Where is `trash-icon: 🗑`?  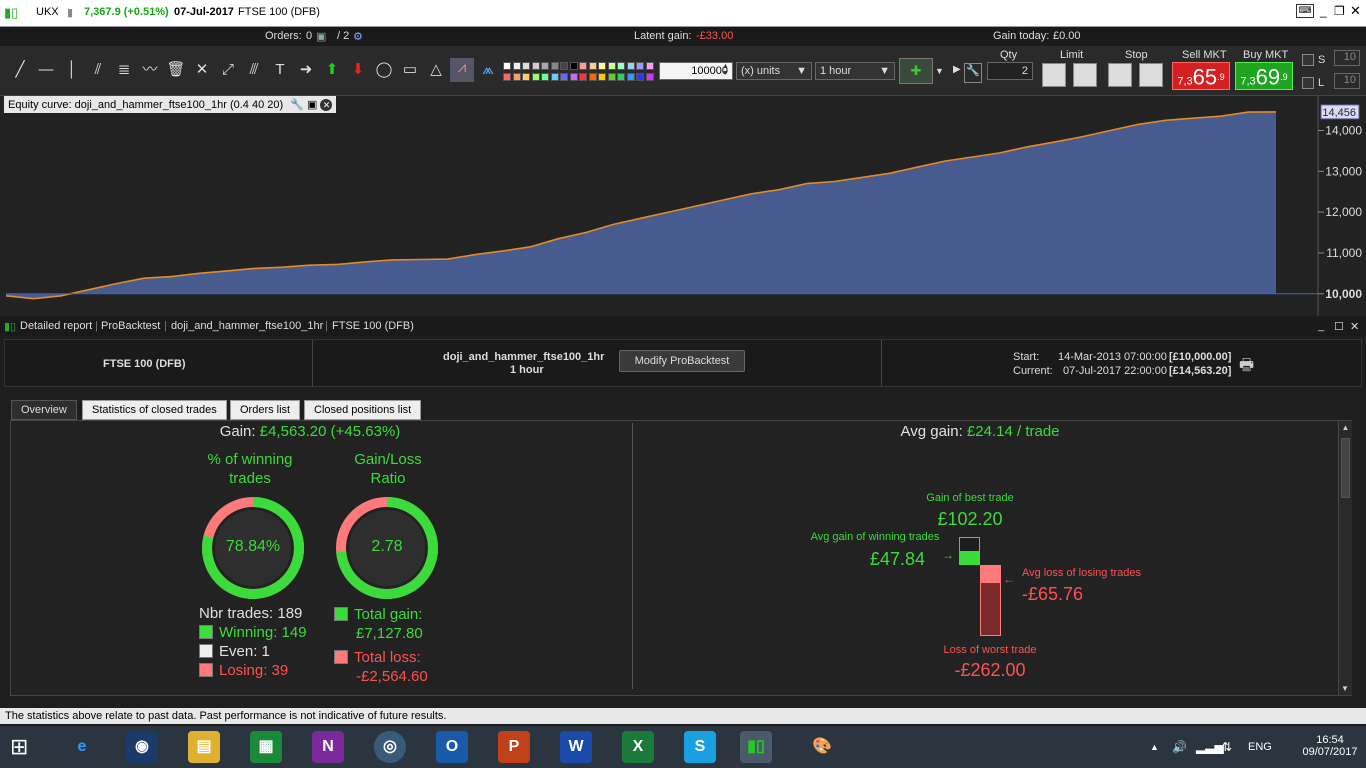 trash-icon: 🗑 is located at coordinates (176, 70).